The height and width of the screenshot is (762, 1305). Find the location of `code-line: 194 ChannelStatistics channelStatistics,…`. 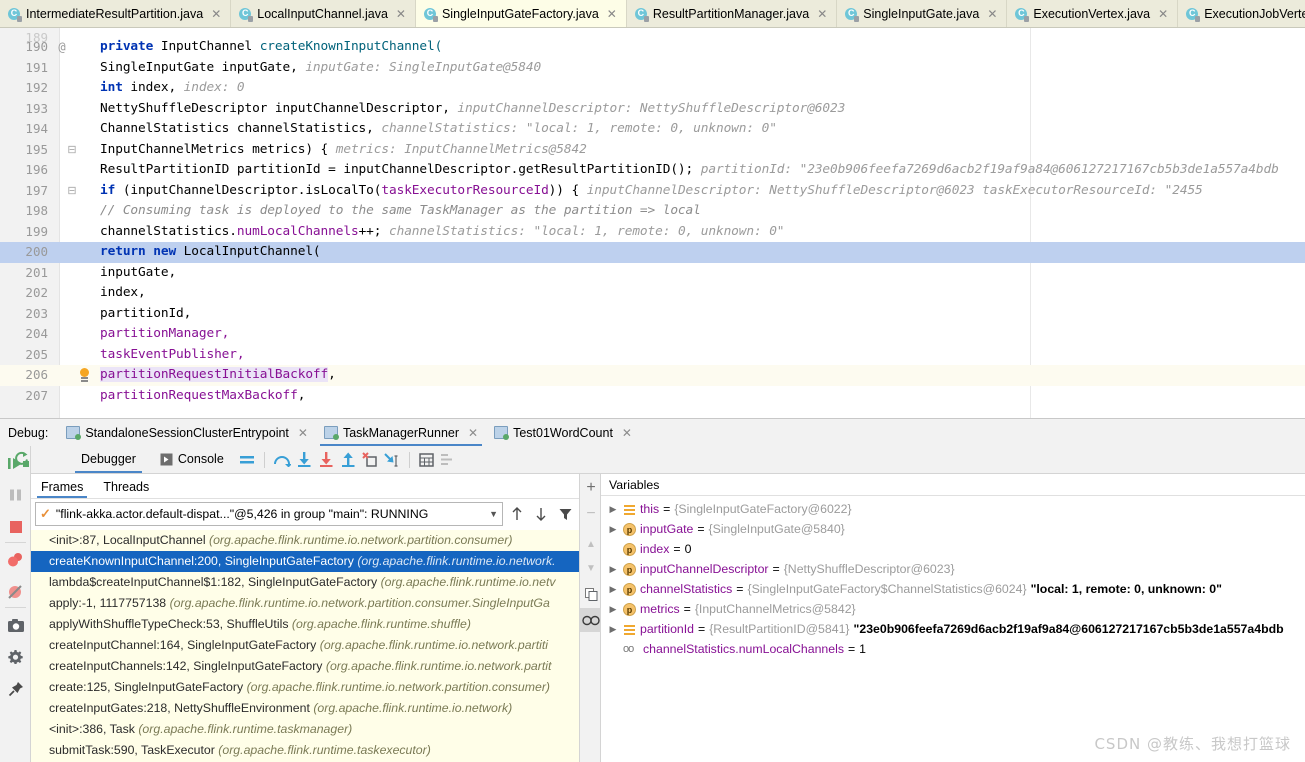

code-line: 194 ChannelStatistics channelStatistics,… is located at coordinates (652, 129).